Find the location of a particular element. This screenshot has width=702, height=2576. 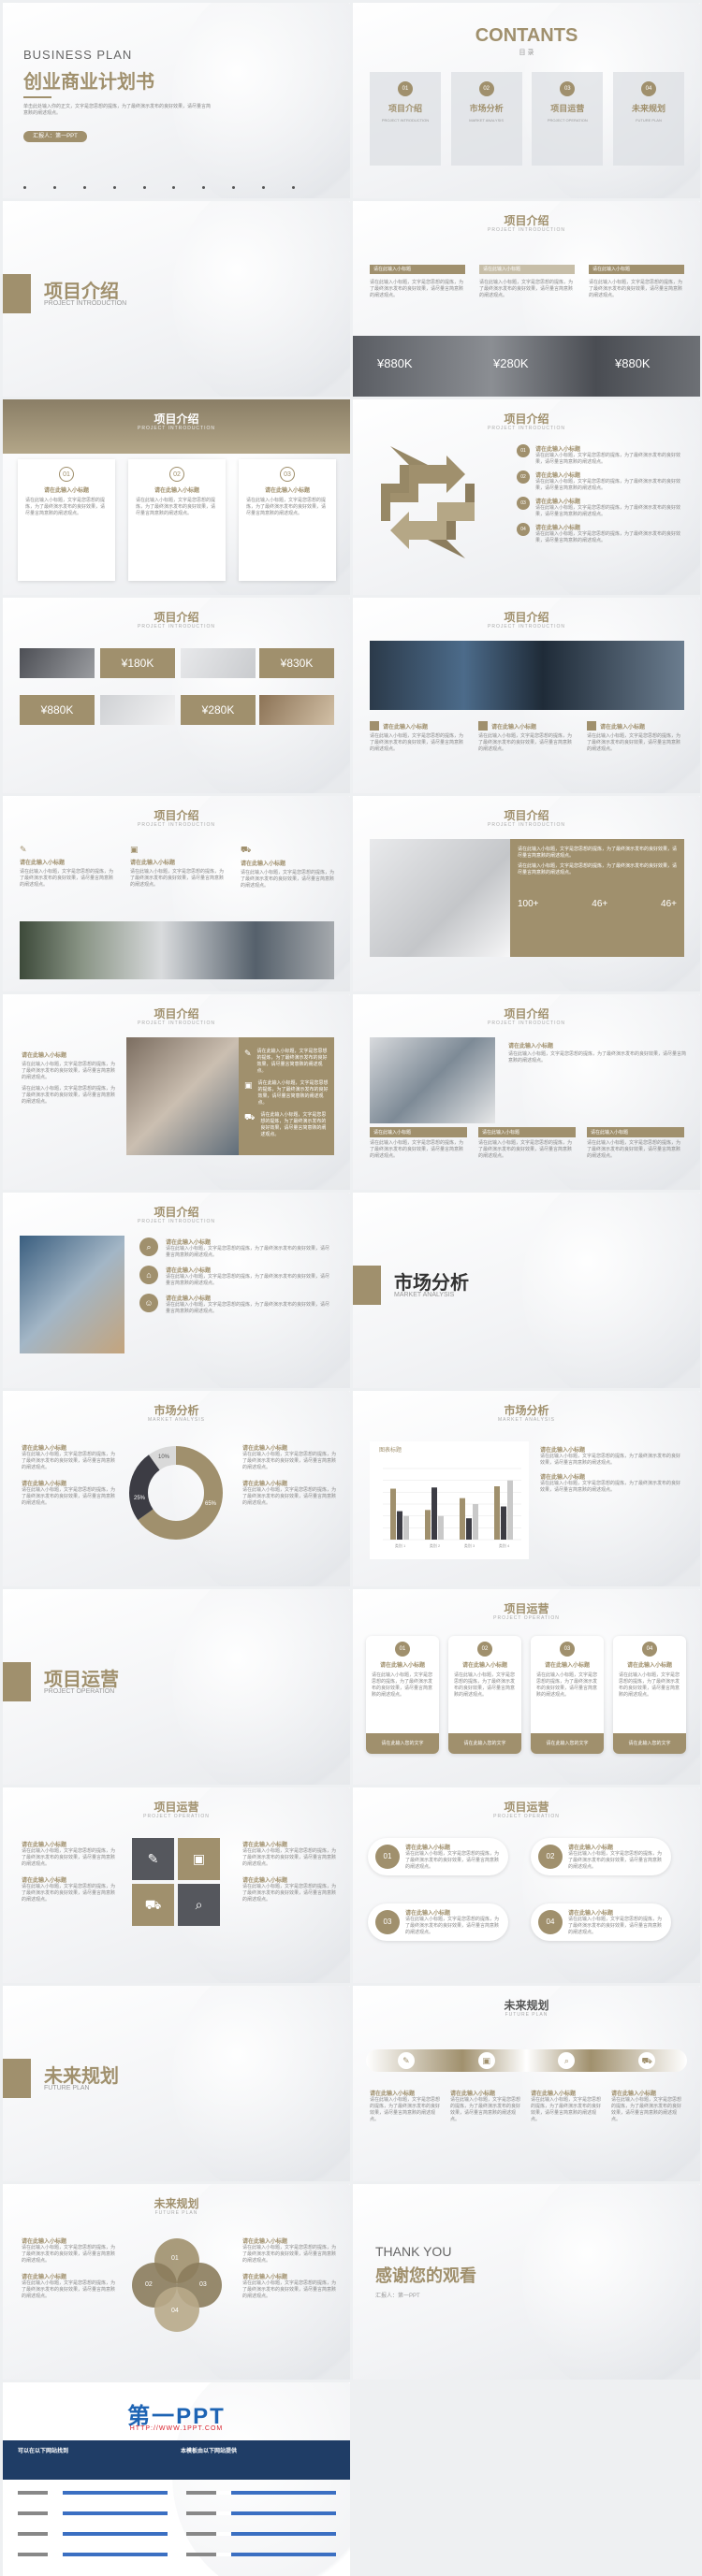

section-title: 未来规划 is located at coordinates (81, 2076).